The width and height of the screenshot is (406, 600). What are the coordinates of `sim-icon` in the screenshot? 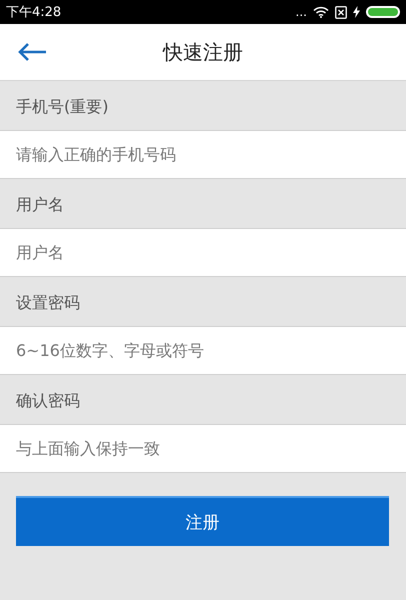 It's located at (341, 12).